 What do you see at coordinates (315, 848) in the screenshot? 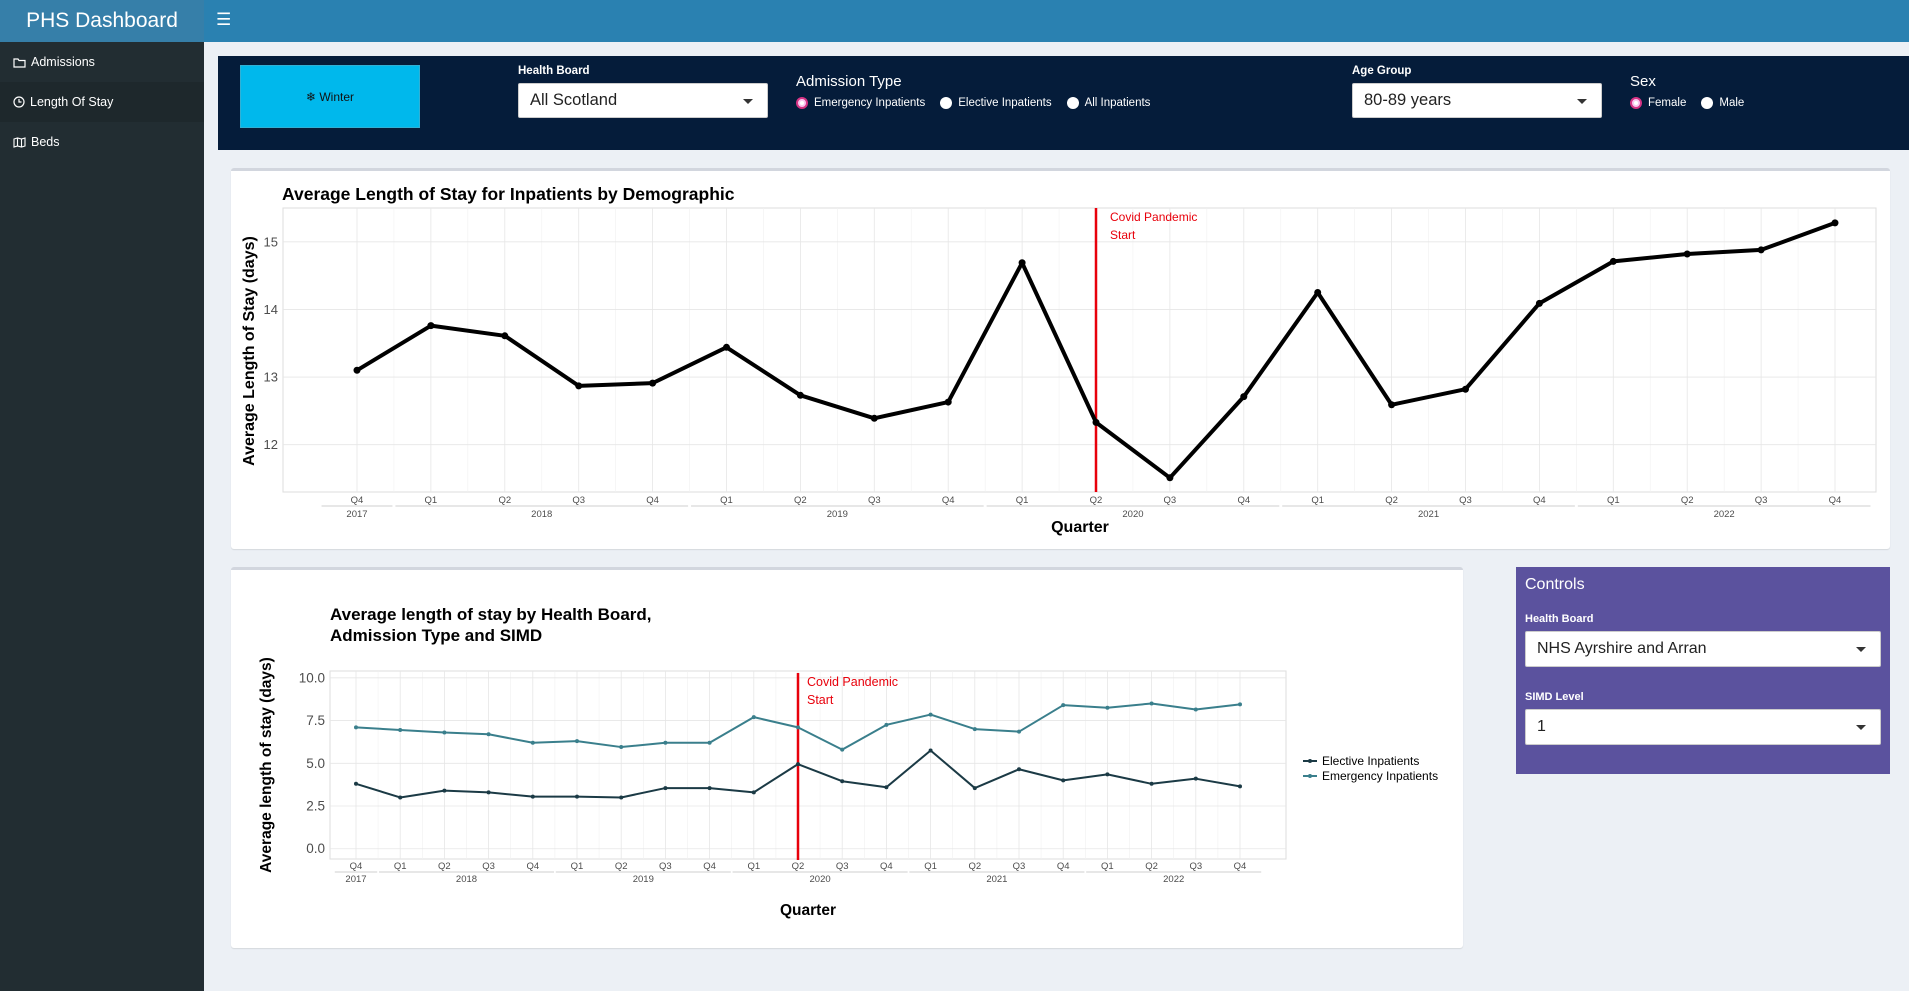
I see `y-tick-label: 0.0` at bounding box center [315, 848].